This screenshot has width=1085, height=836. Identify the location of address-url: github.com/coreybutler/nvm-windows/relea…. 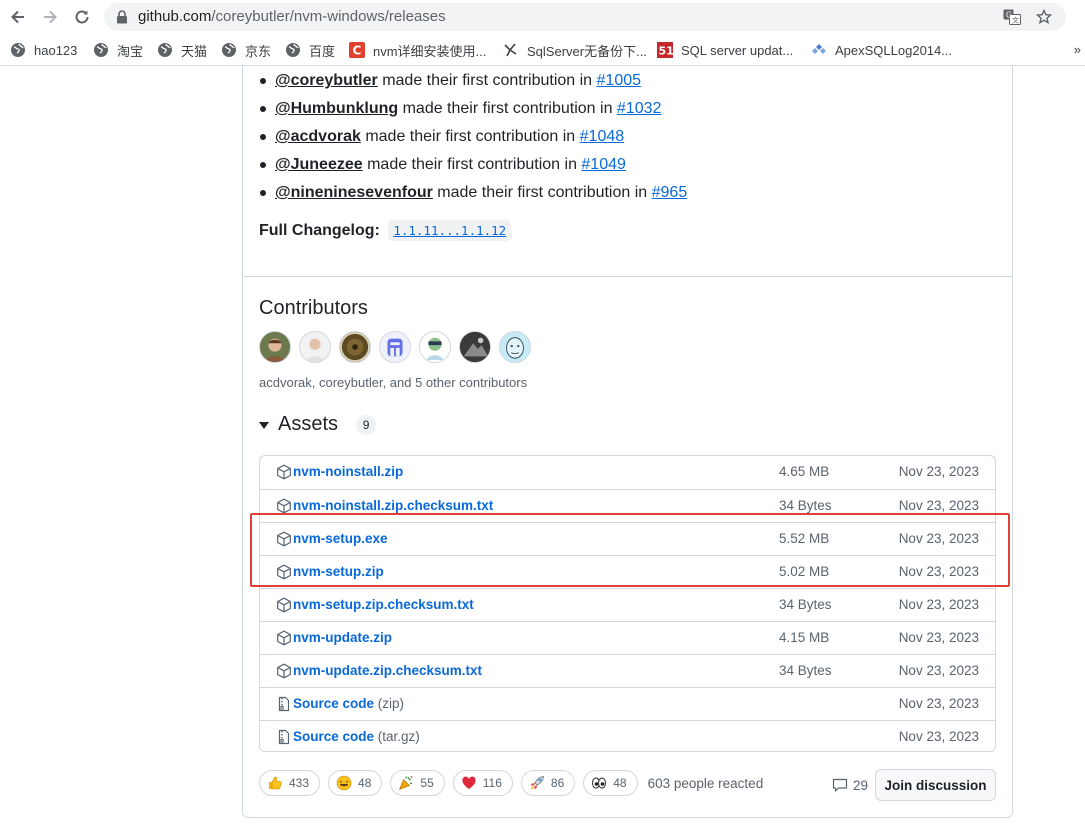
(292, 16).